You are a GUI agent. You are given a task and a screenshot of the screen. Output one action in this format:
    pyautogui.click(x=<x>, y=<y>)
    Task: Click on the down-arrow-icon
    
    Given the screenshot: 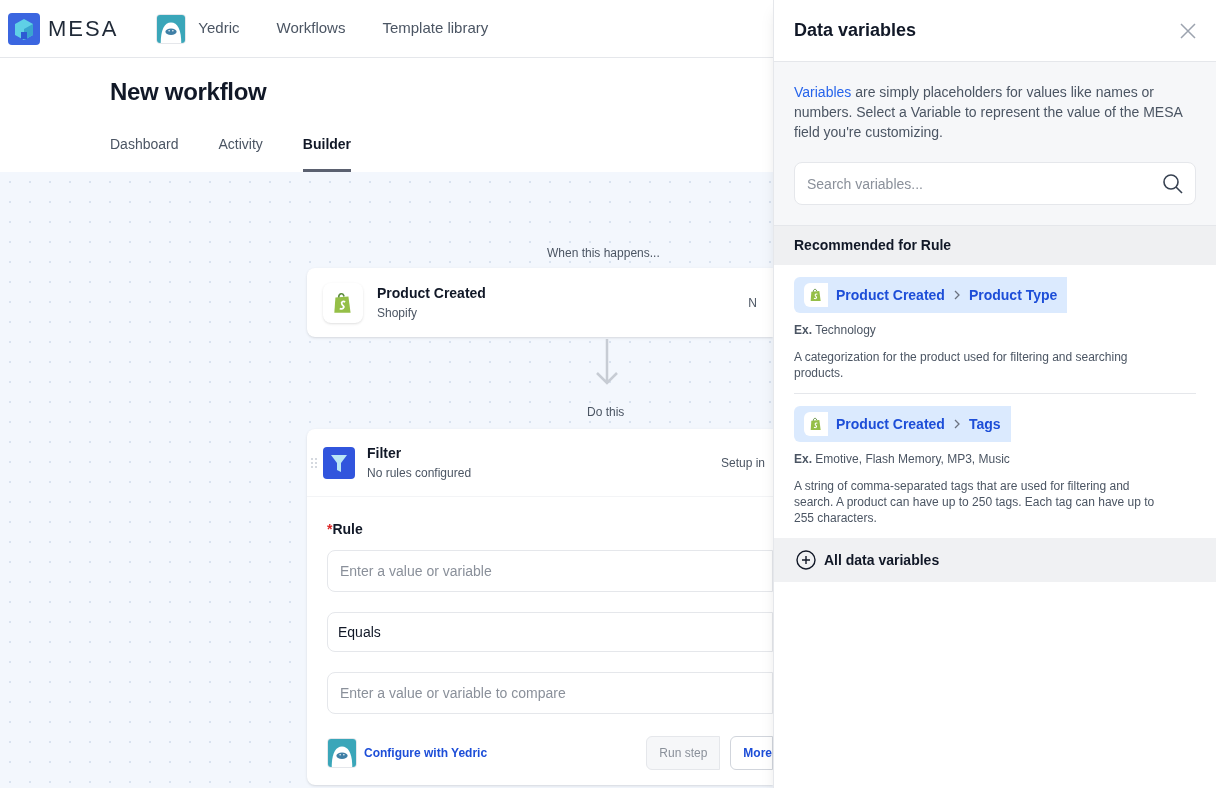 What is the action you would take?
    pyautogui.click(x=607, y=363)
    